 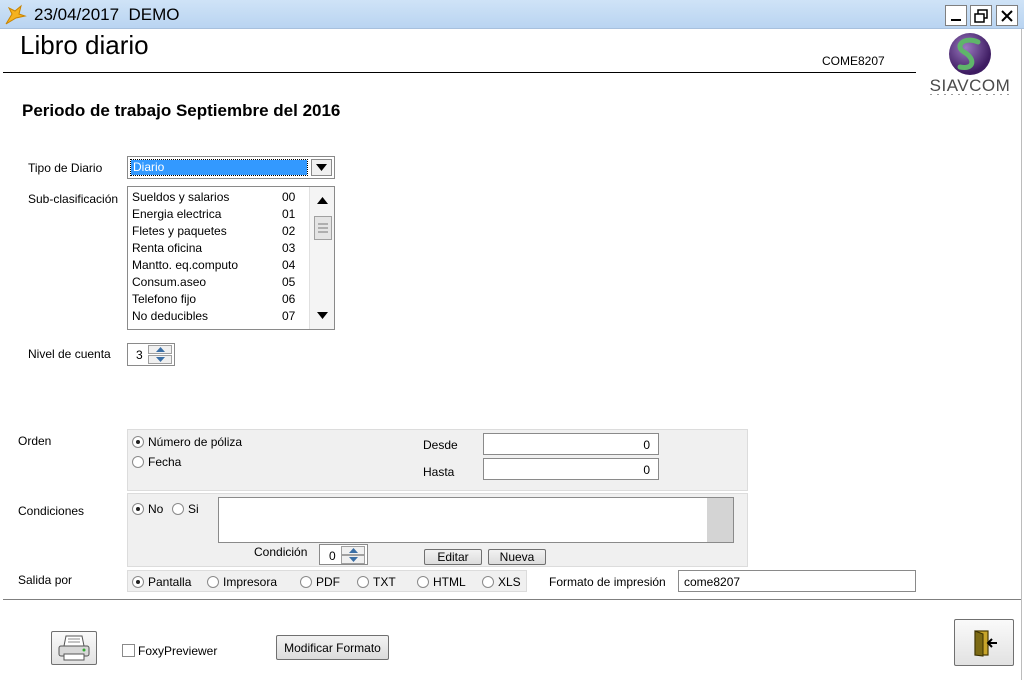 I want to click on desde-input: 0, so click(x=571, y=444).